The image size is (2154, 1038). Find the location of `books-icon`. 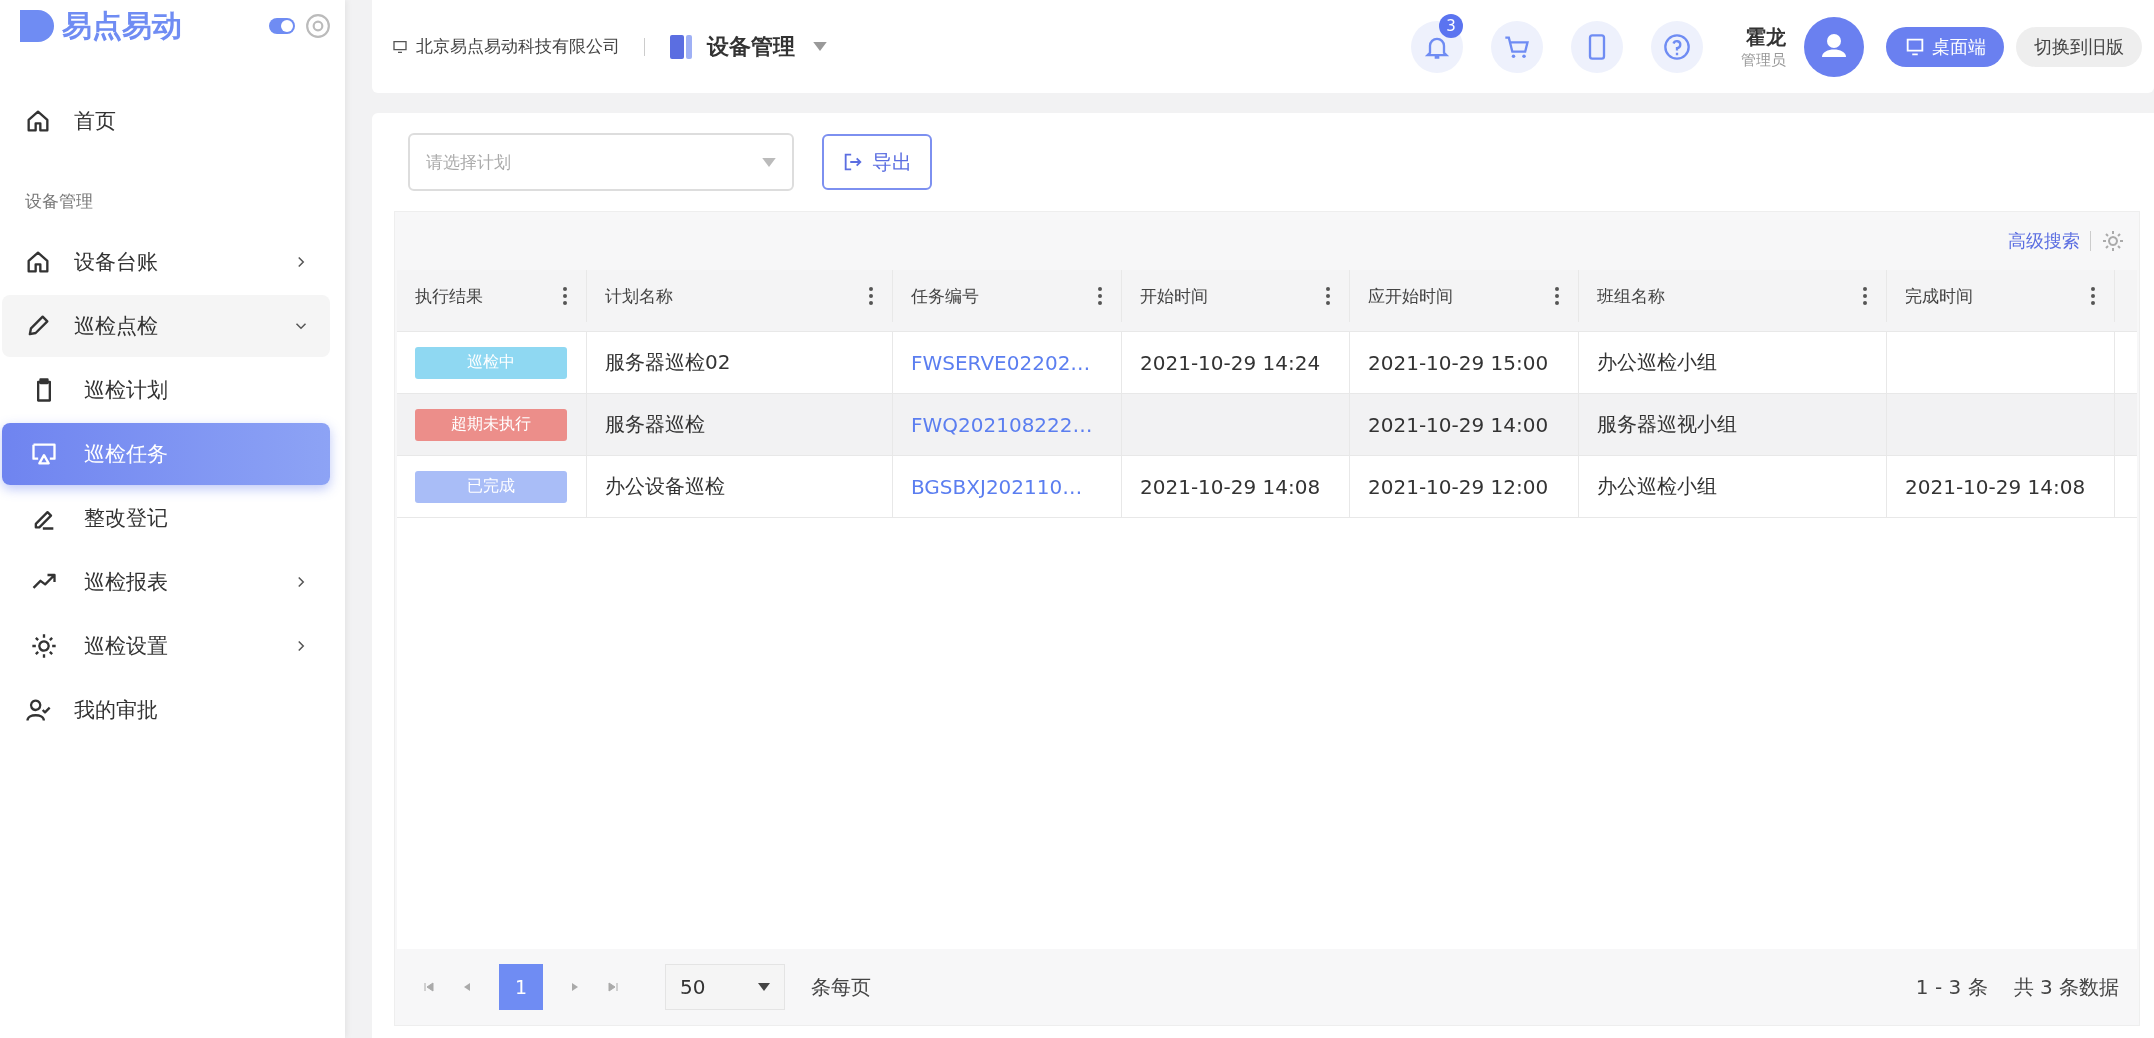

books-icon is located at coordinates (681, 46).